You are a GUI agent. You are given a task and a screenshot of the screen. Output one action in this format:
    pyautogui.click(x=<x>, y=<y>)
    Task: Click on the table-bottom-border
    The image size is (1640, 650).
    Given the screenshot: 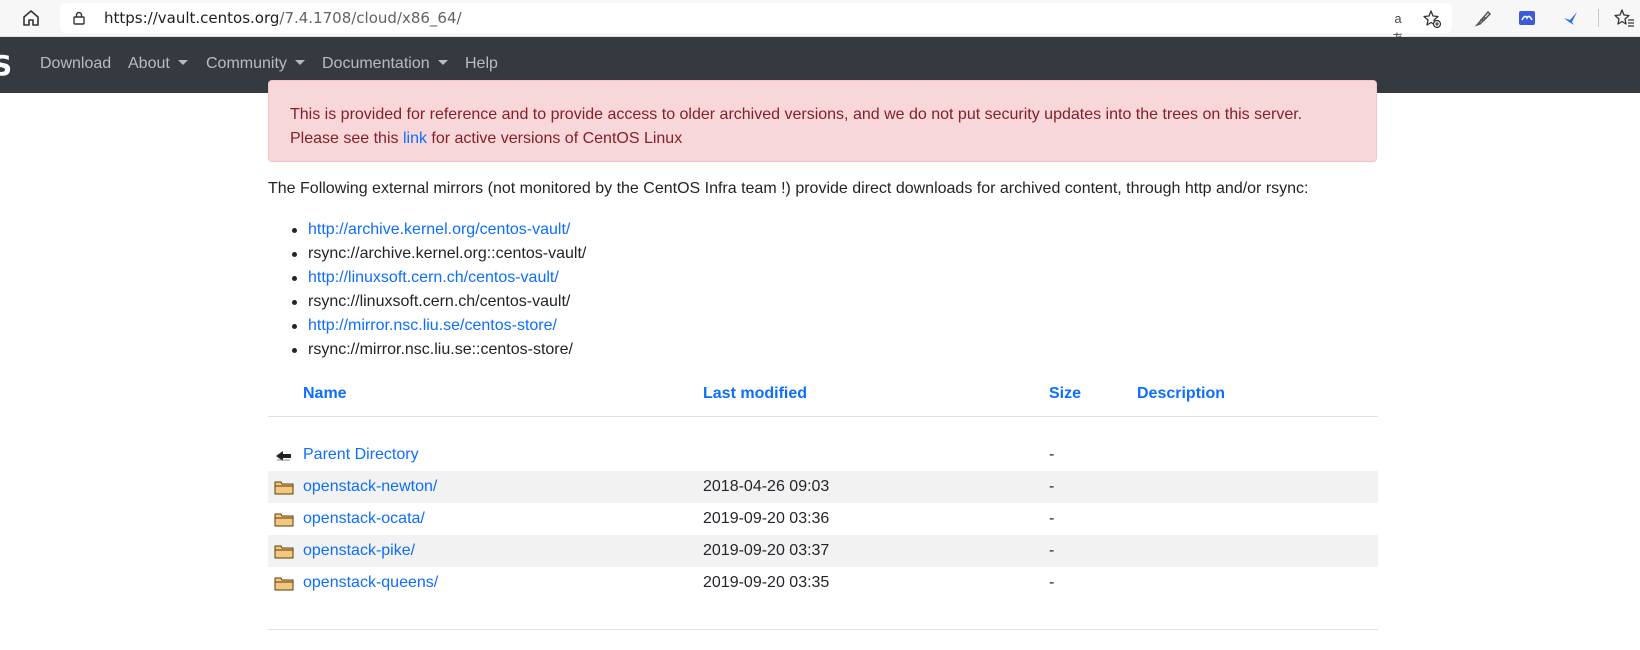 What is the action you would take?
    pyautogui.click(x=823, y=630)
    